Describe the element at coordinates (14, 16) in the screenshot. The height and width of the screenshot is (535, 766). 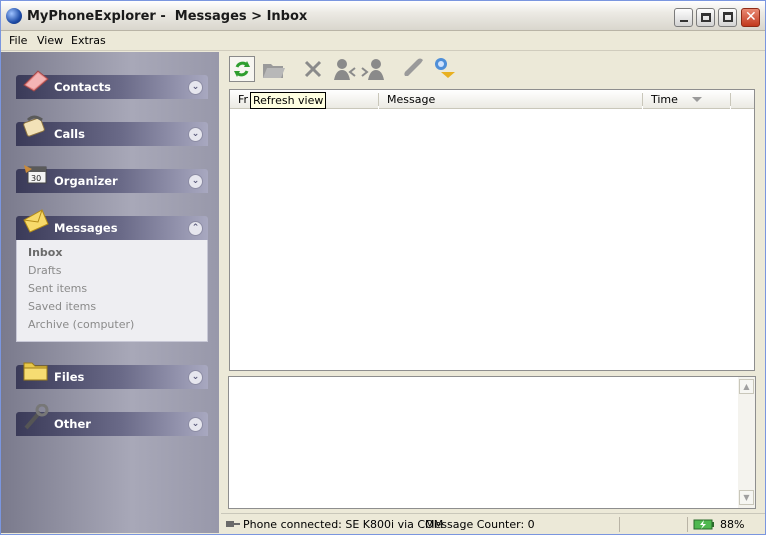
I see `app-logo-icon` at that location.